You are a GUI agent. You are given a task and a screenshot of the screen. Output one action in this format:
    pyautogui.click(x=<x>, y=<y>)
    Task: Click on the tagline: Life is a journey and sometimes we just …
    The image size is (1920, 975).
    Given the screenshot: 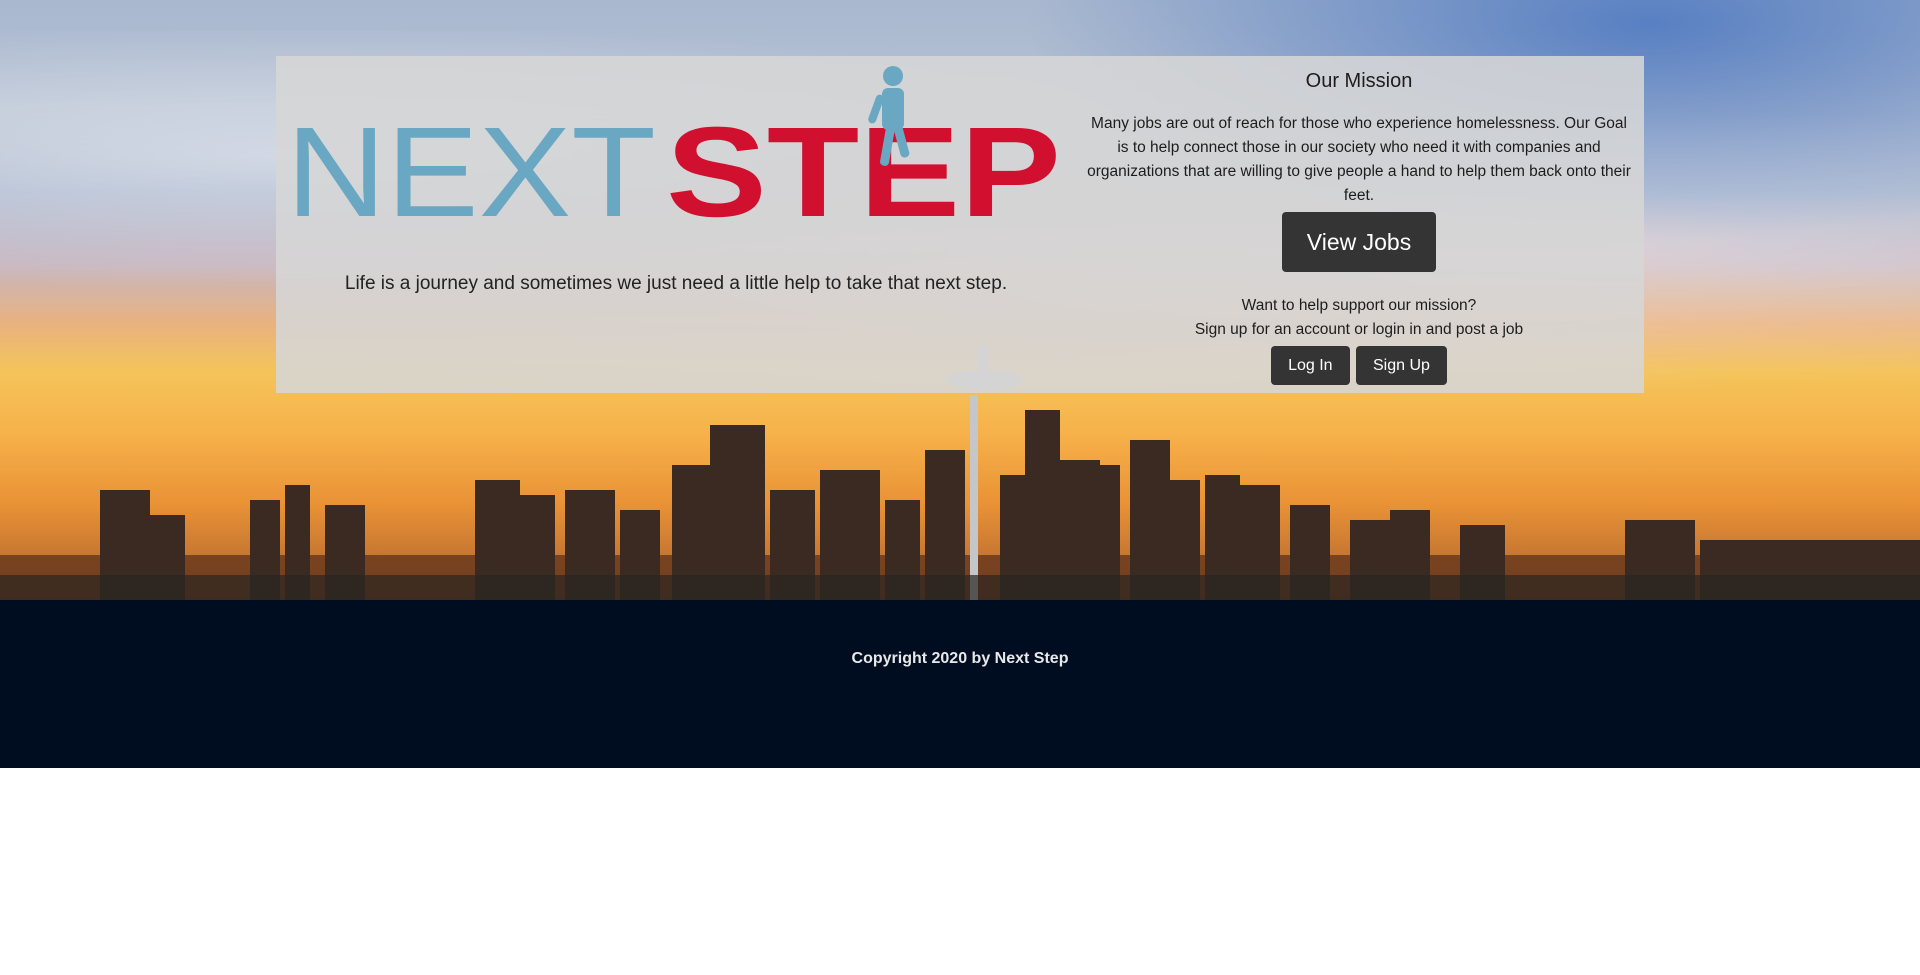 What is the action you would take?
    pyautogui.click(x=676, y=283)
    